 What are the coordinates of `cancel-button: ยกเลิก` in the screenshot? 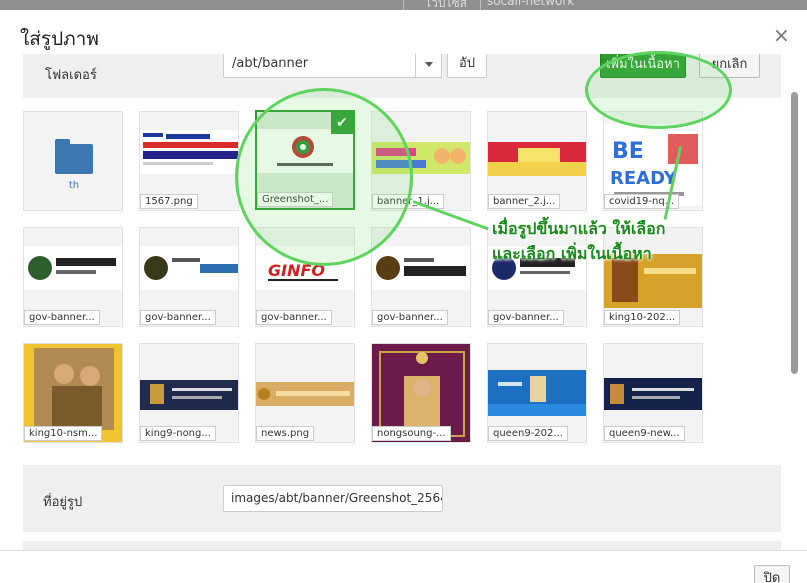 It's located at (729, 66).